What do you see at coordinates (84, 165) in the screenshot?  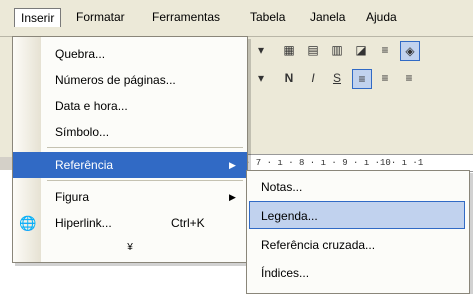 I see `menu-item-label: Referência` at bounding box center [84, 165].